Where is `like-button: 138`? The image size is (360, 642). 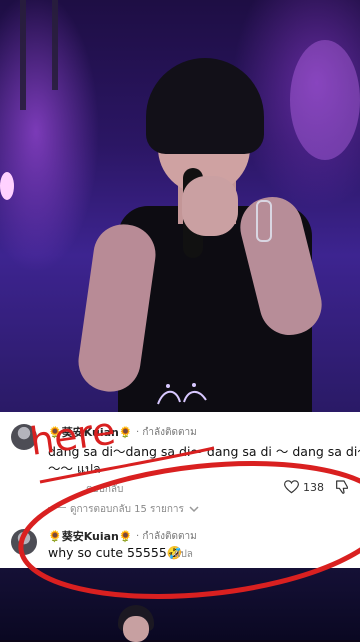
like-button: 138 is located at coordinates (307, 487).